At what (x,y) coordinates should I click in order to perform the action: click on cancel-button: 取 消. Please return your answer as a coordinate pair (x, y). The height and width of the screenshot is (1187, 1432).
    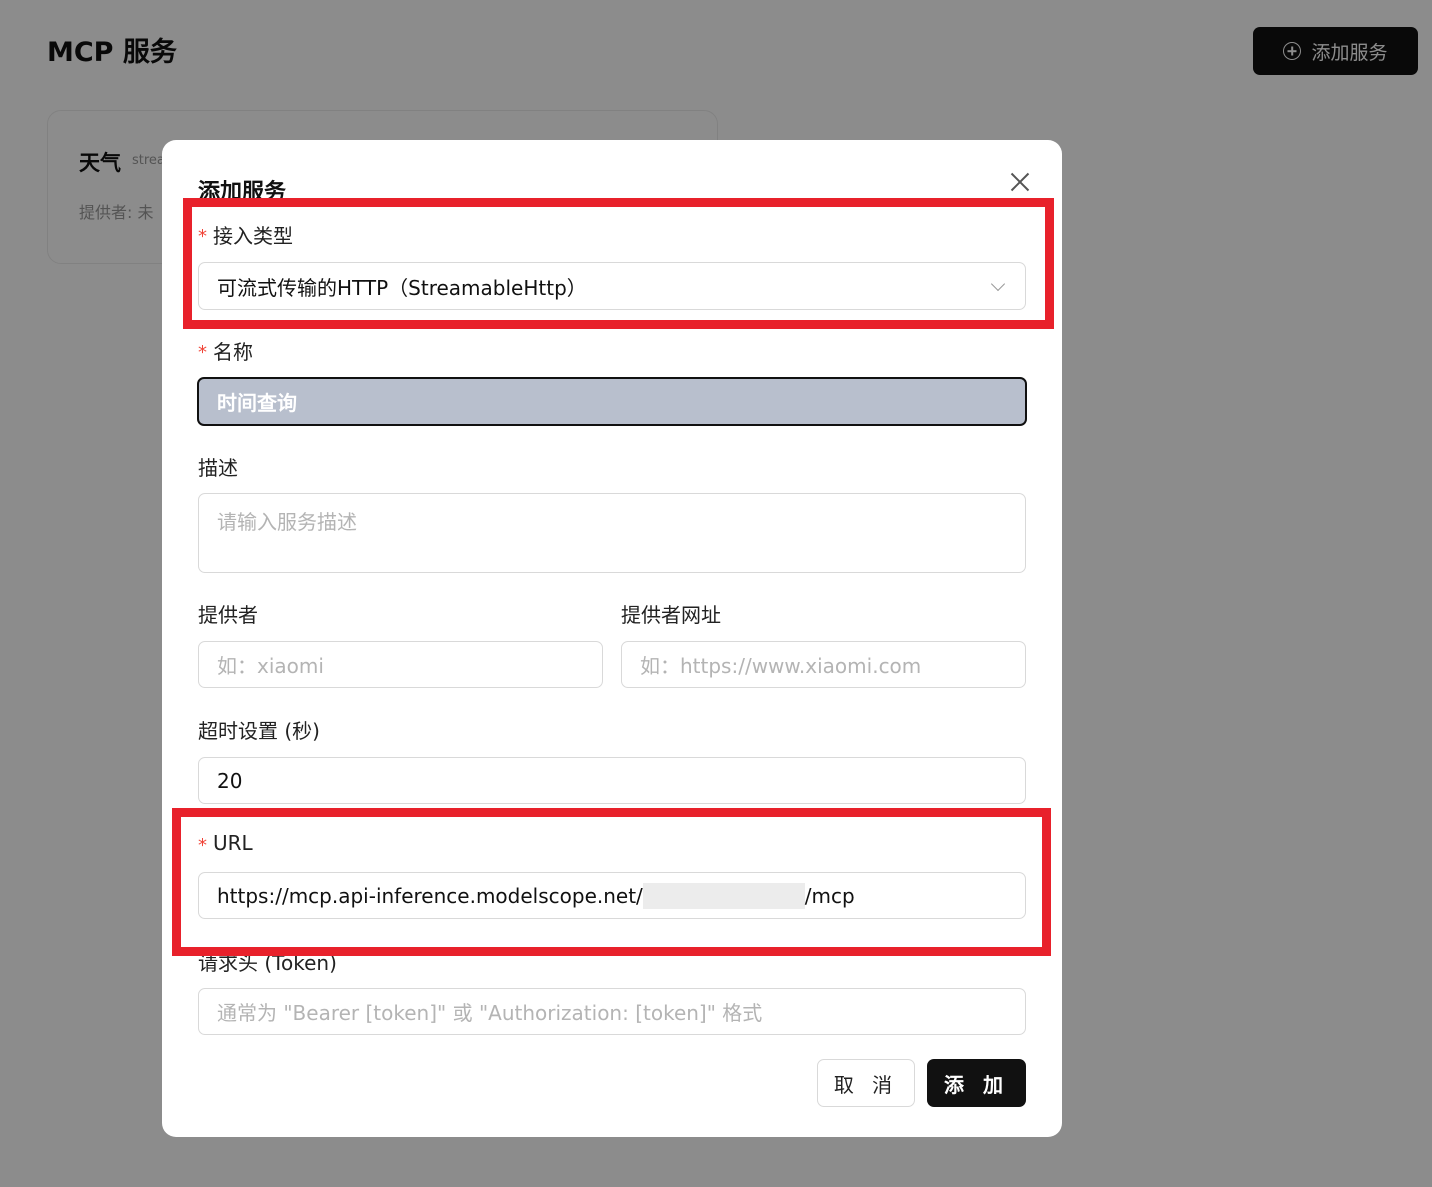
    Looking at the image, I should click on (866, 1083).